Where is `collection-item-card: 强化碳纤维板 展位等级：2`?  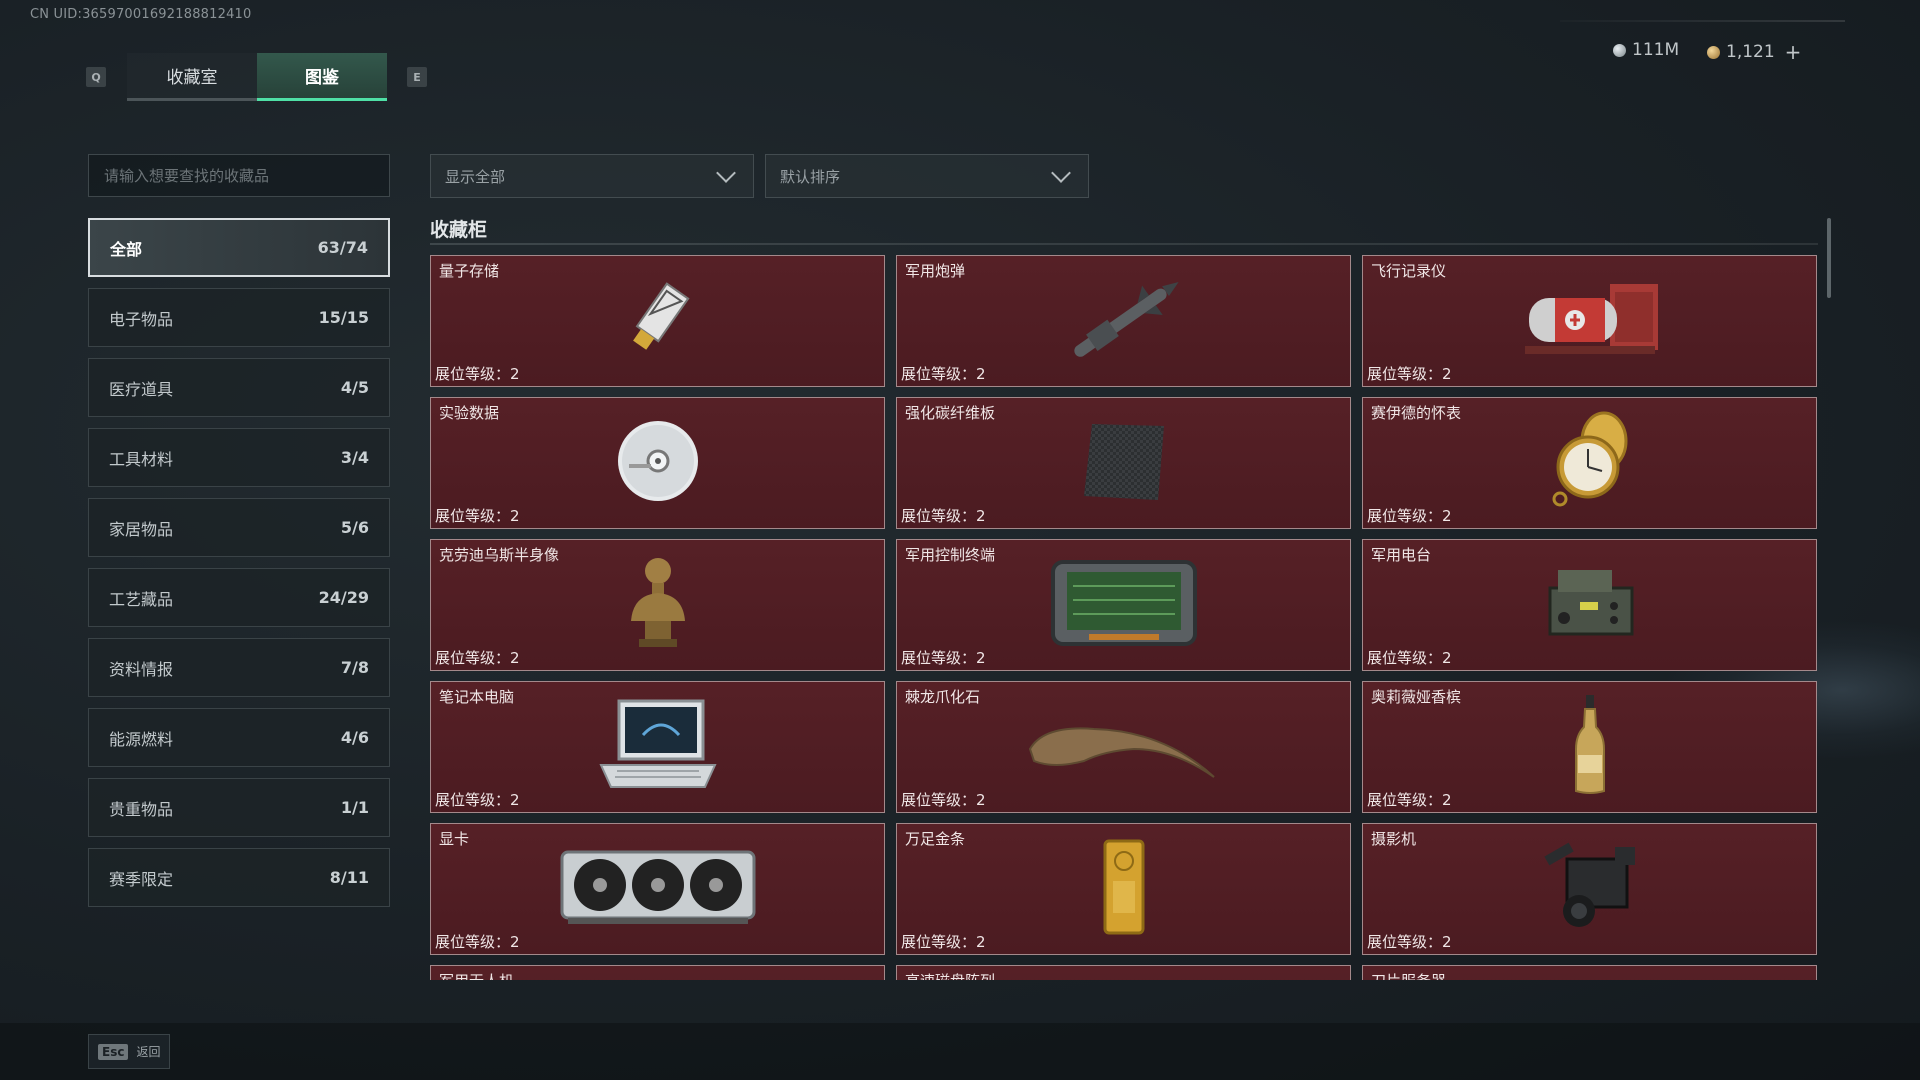
collection-item-card: 强化碳纤维板 展位等级：2 is located at coordinates (1123, 463).